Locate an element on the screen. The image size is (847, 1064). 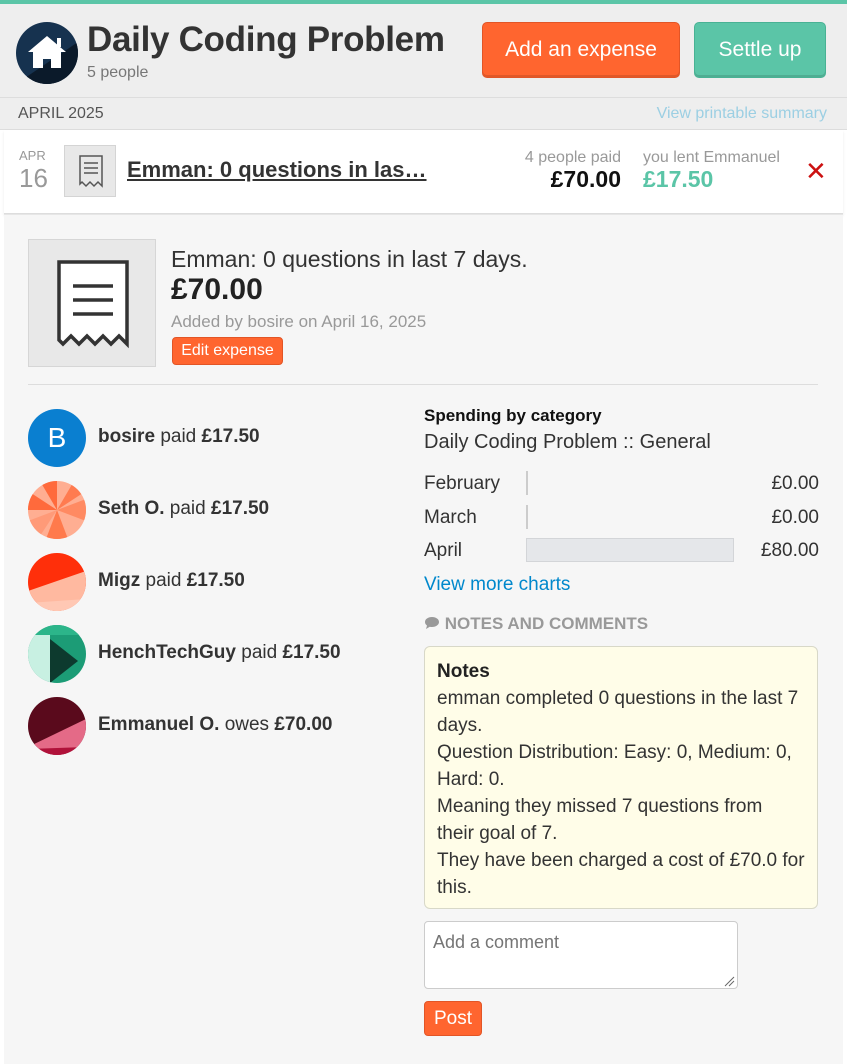
expense-detail-amount: £70.00 is located at coordinates (217, 289).